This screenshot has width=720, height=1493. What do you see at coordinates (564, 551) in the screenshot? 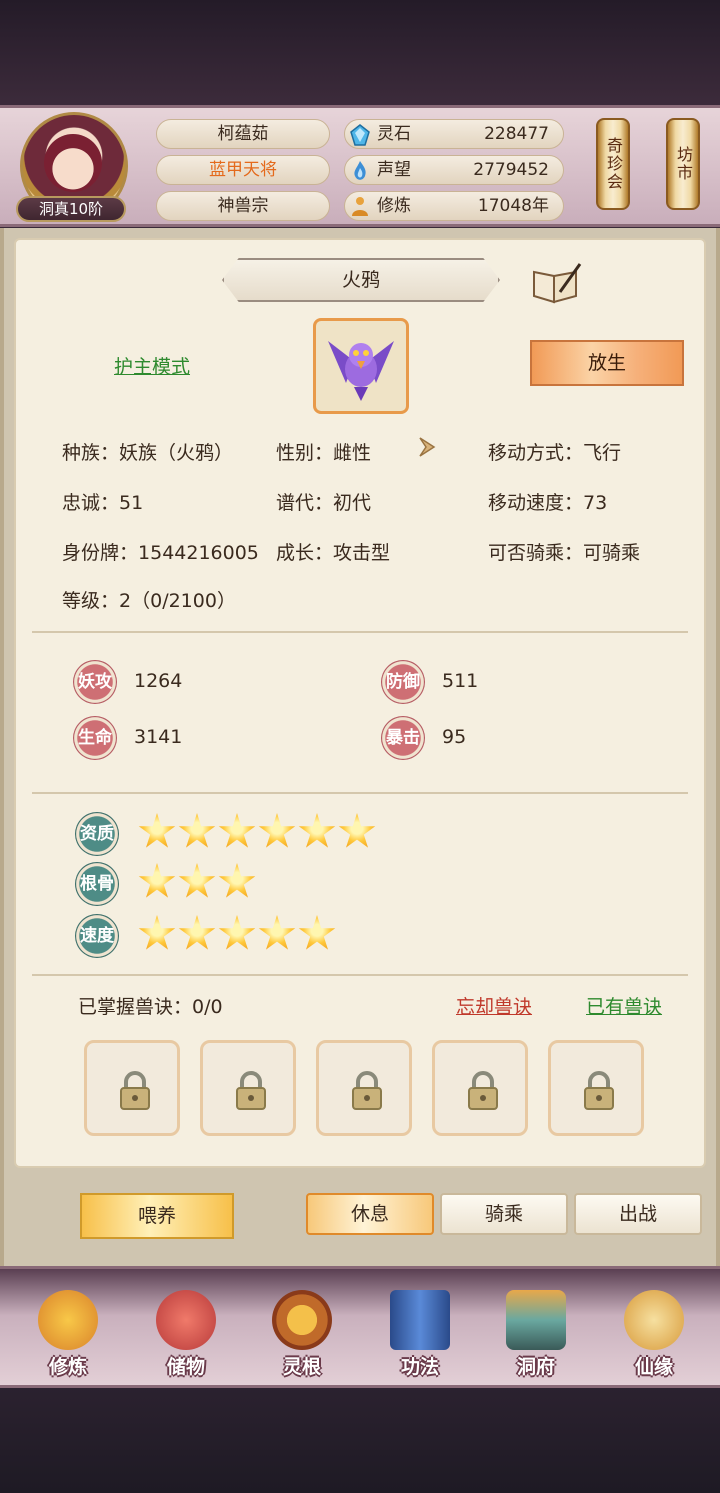
I see `rideable-info: 可否骑乘：可骑乘` at bounding box center [564, 551].